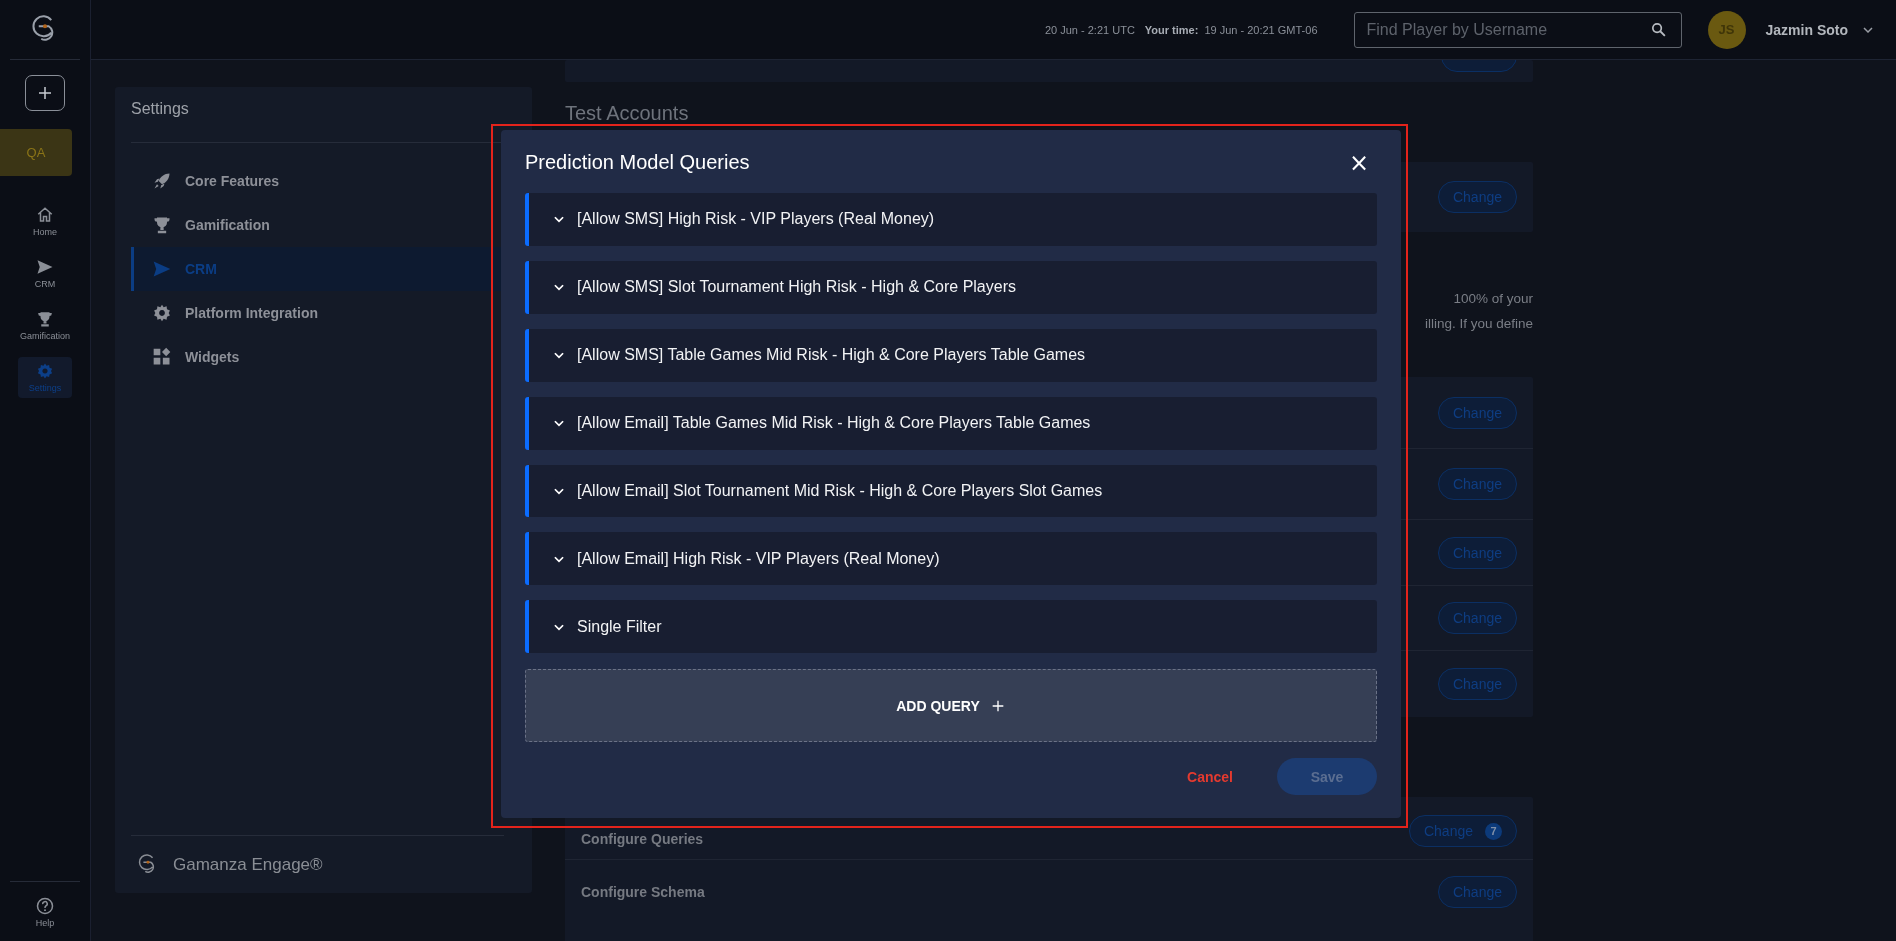 Image resolution: width=1896 pixels, height=941 pixels. Describe the element at coordinates (642, 839) in the screenshot. I see `setting-label: Configure Queries` at that location.